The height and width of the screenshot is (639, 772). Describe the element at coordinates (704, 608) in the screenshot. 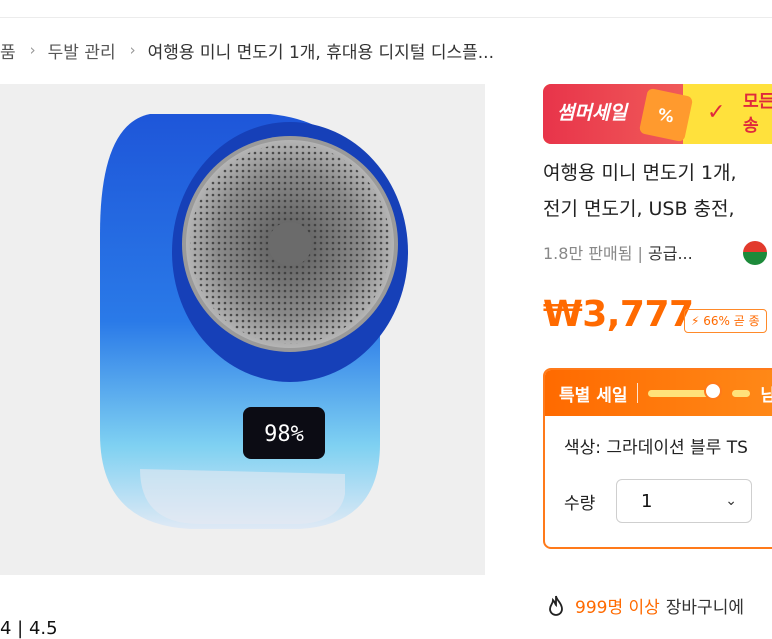

I see `cart-text: 장바구니에` at that location.